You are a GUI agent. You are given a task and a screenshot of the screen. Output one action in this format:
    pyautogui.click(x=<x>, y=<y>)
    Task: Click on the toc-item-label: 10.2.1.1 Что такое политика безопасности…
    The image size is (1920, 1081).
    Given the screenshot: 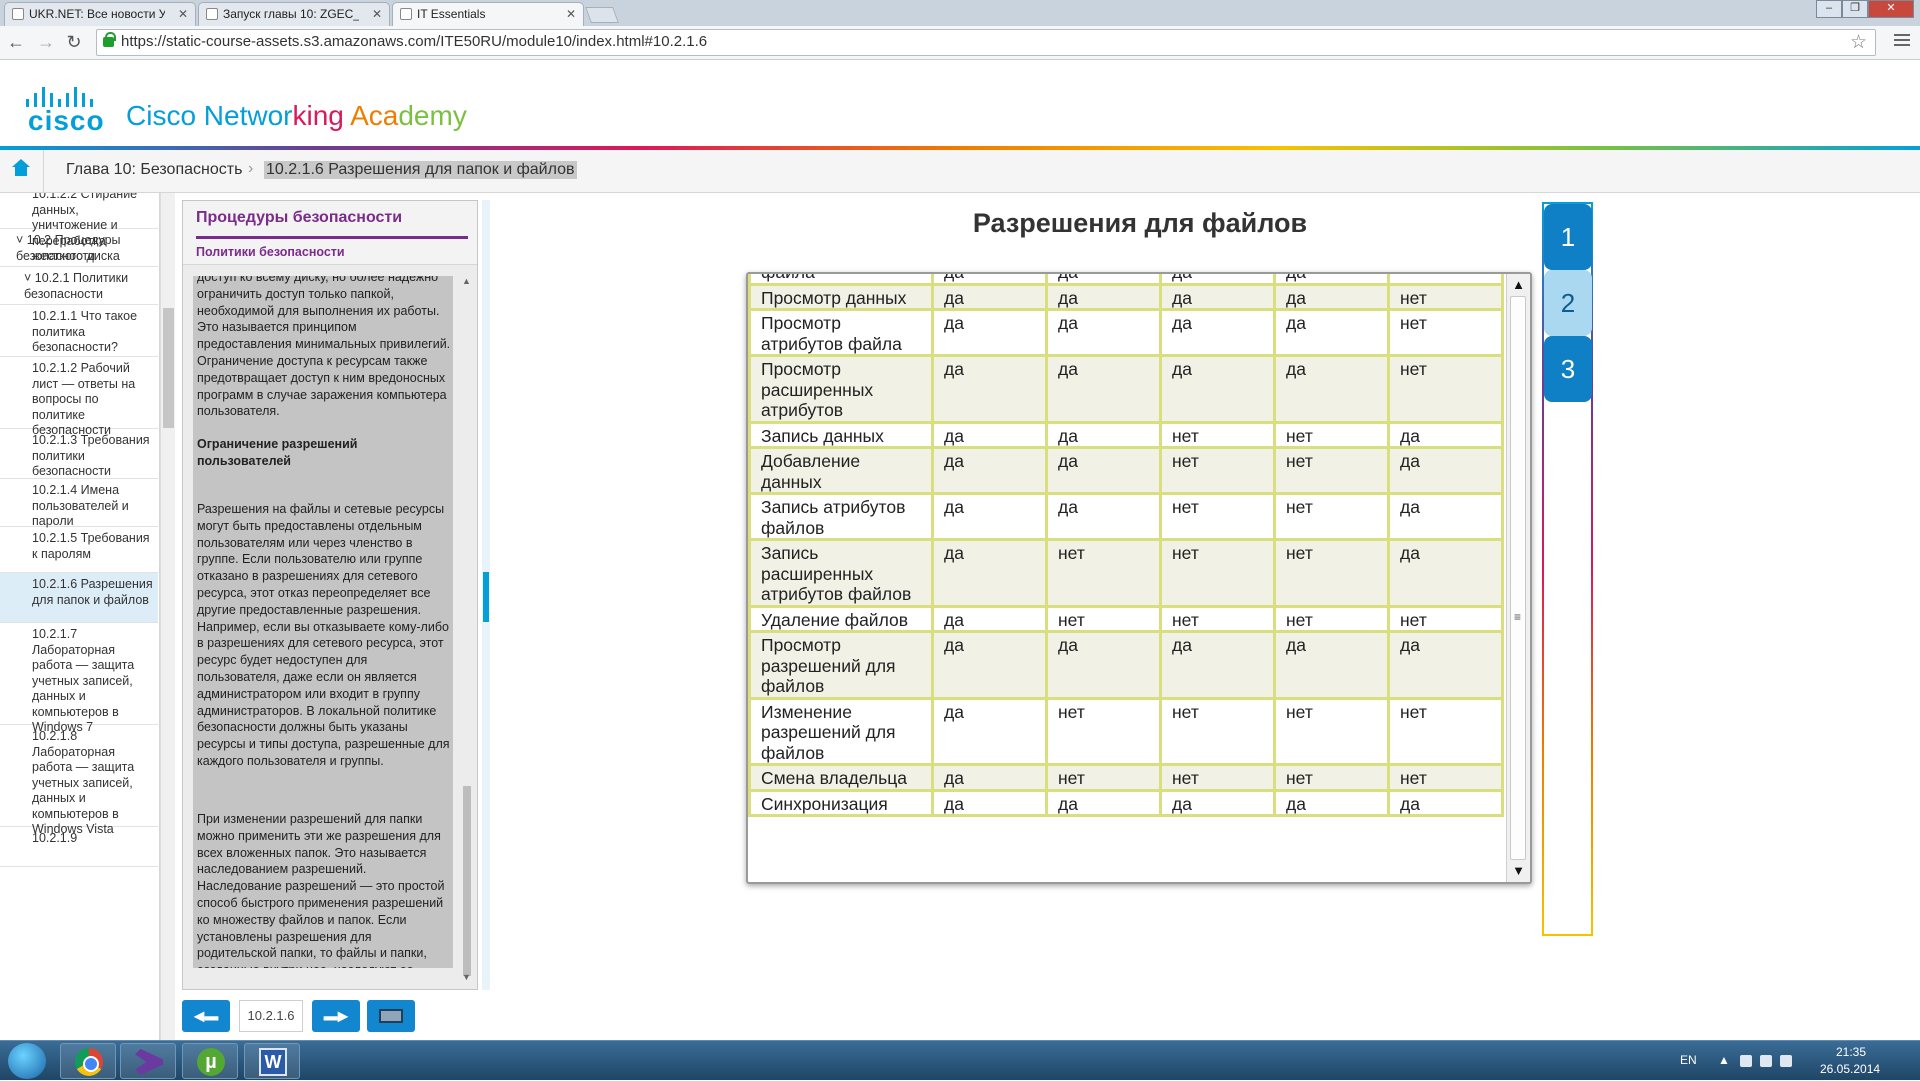 What is the action you would take?
    pyautogui.click(x=85, y=331)
    